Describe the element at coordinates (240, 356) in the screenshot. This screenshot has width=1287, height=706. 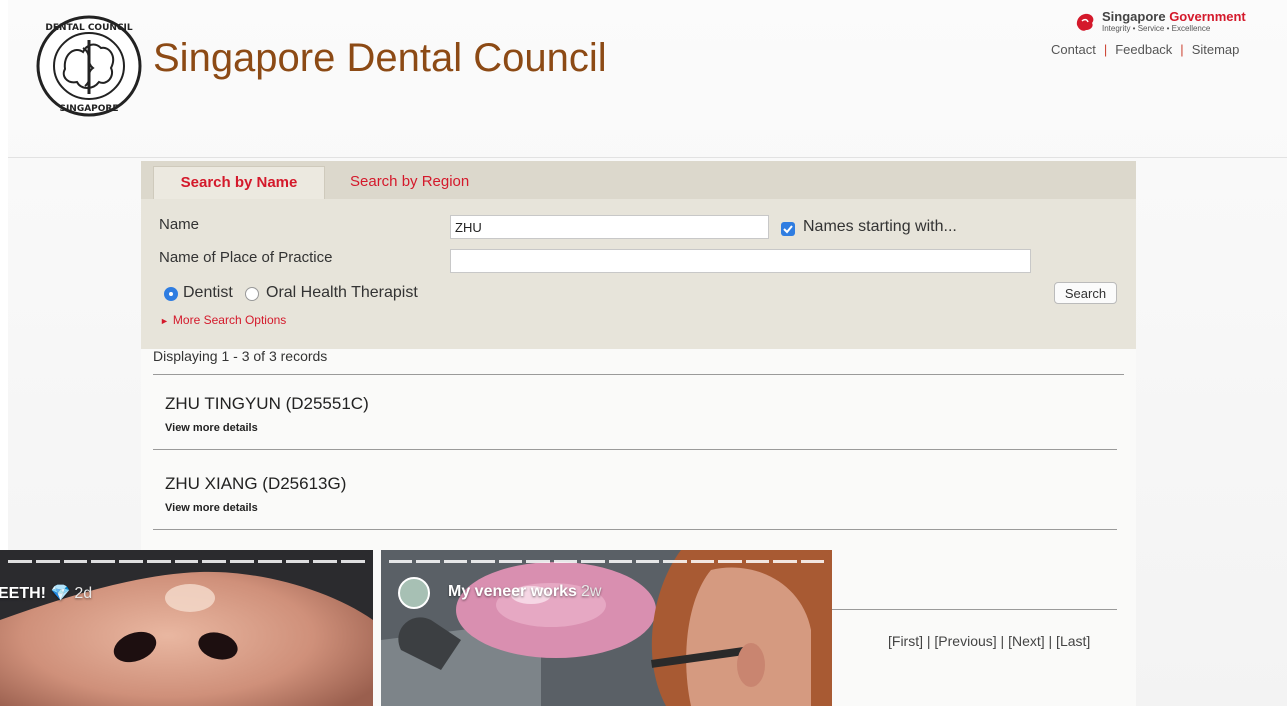
I see `results-count: Displaying 1 - 3 of 3 records` at that location.